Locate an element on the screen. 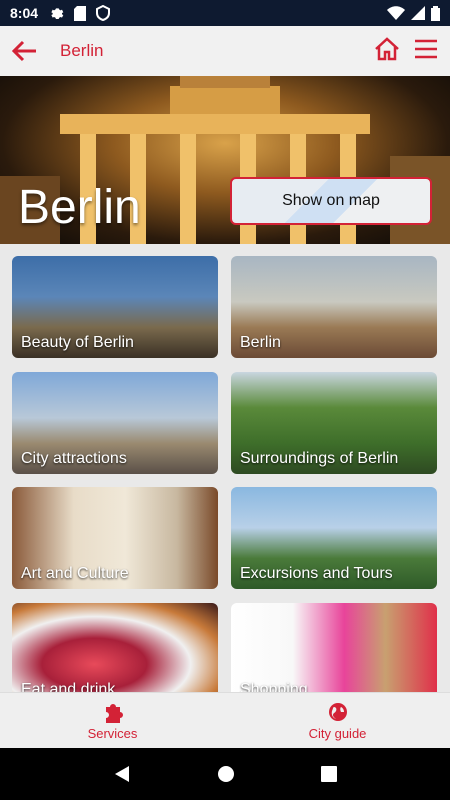  arrow-left-icon is located at coordinates (23, 51).